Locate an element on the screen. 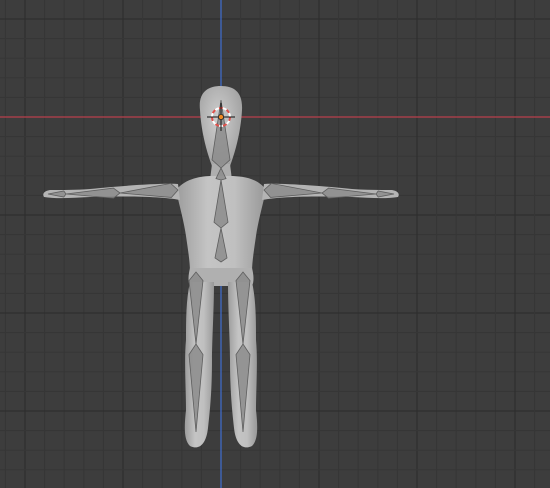 This screenshot has height=488, width=550. object-origin-icon is located at coordinates (220, 117).